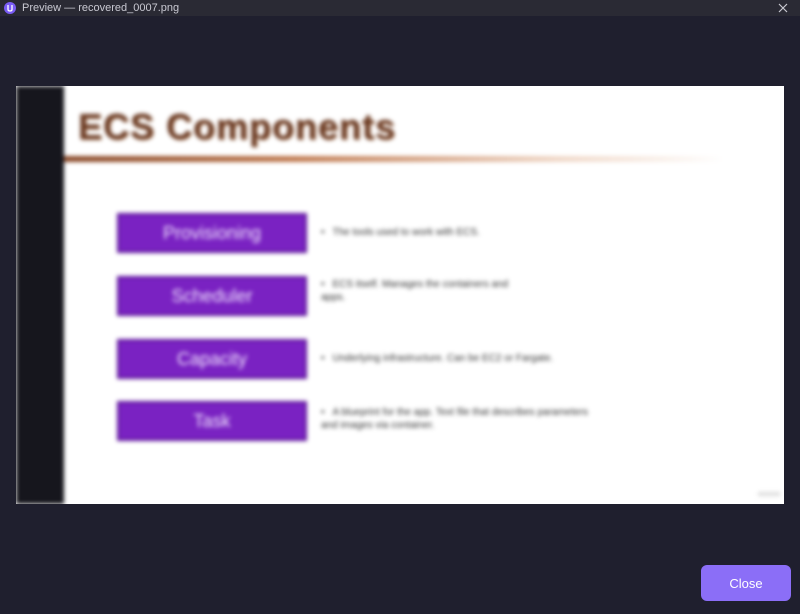  I want to click on window-title: Preview — recovered_0007.png, so click(101, 8).